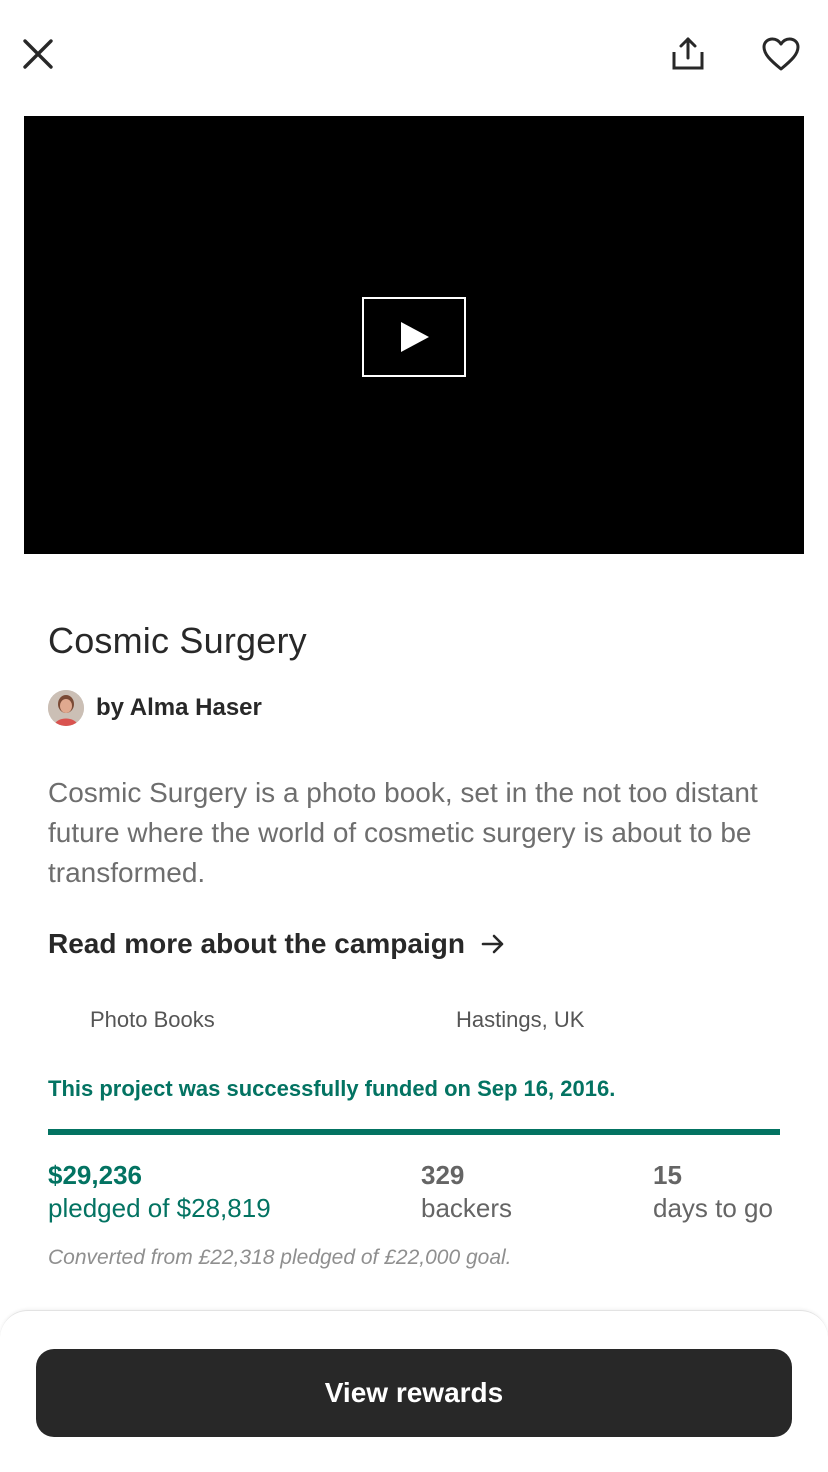 The height and width of the screenshot is (1472, 828). What do you see at coordinates (95, 1175) in the screenshot?
I see `pledged-value: $29,236` at bounding box center [95, 1175].